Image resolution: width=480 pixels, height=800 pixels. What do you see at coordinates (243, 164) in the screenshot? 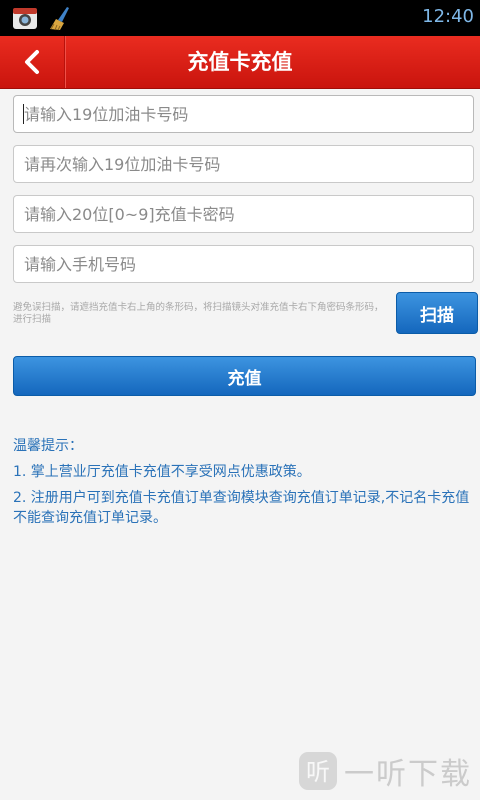
I see `card-number-confirm-input` at bounding box center [243, 164].